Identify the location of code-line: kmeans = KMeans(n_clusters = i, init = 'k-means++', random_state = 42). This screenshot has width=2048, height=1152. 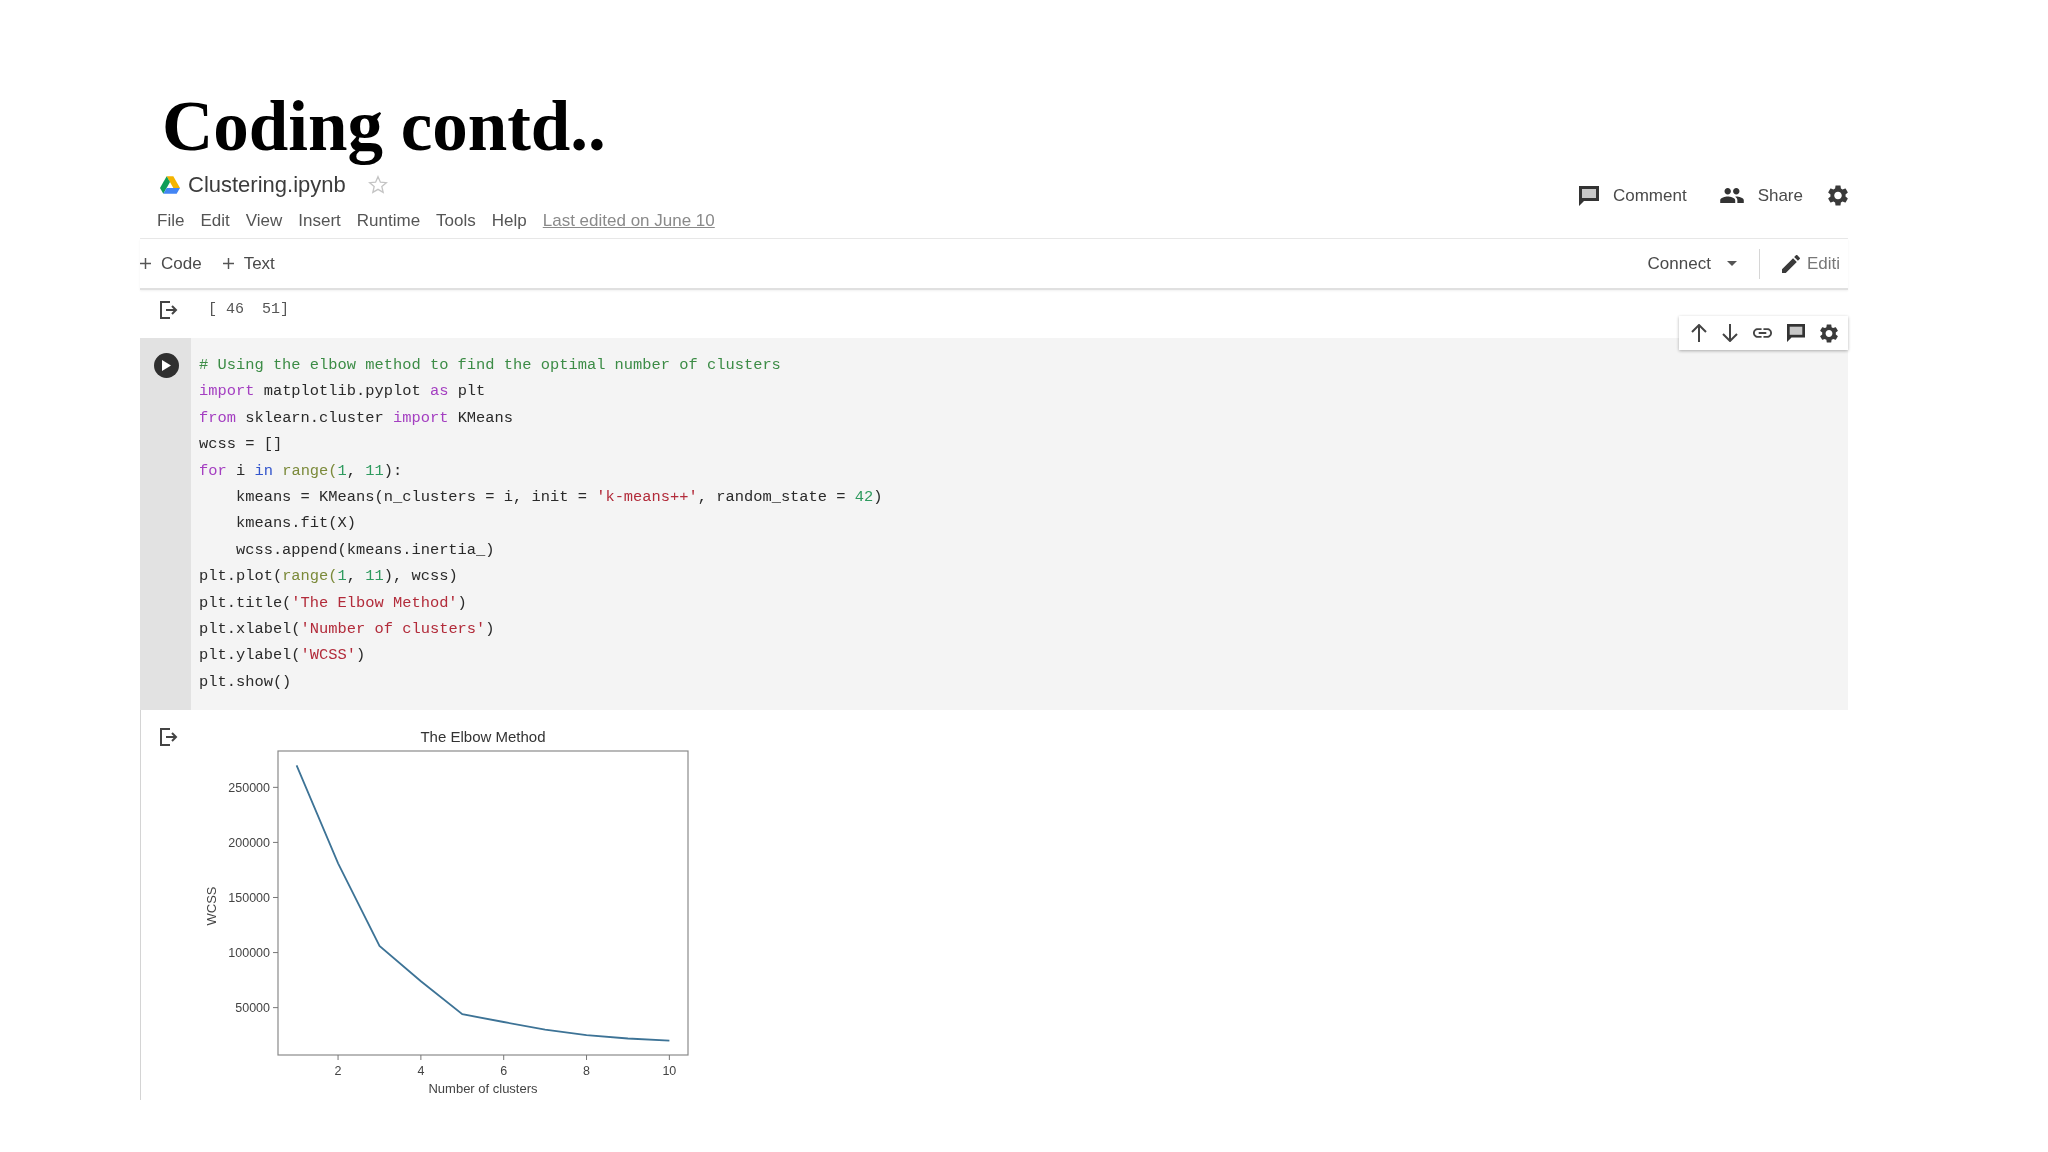
(558, 498).